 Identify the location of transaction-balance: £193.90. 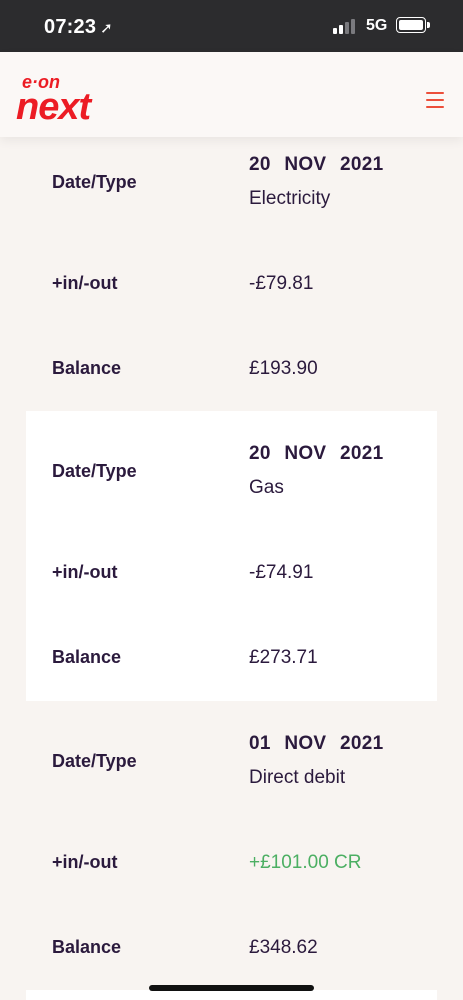
(283, 368).